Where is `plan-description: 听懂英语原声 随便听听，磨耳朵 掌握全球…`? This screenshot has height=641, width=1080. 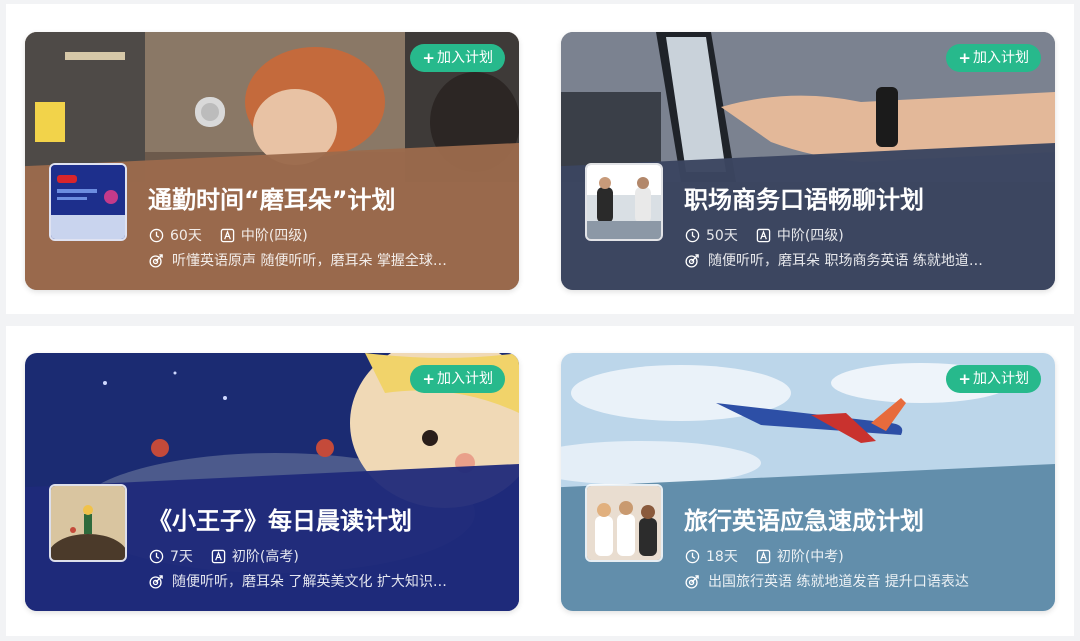 plan-description: 听懂英语原声 随便听听，磨耳朵 掌握全球… is located at coordinates (319, 260).